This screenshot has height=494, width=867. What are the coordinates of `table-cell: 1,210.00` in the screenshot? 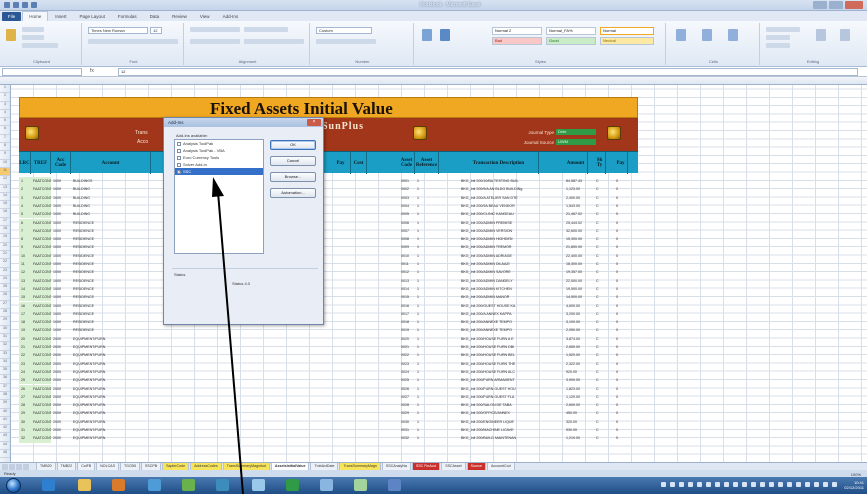 It's located at (576, 438).